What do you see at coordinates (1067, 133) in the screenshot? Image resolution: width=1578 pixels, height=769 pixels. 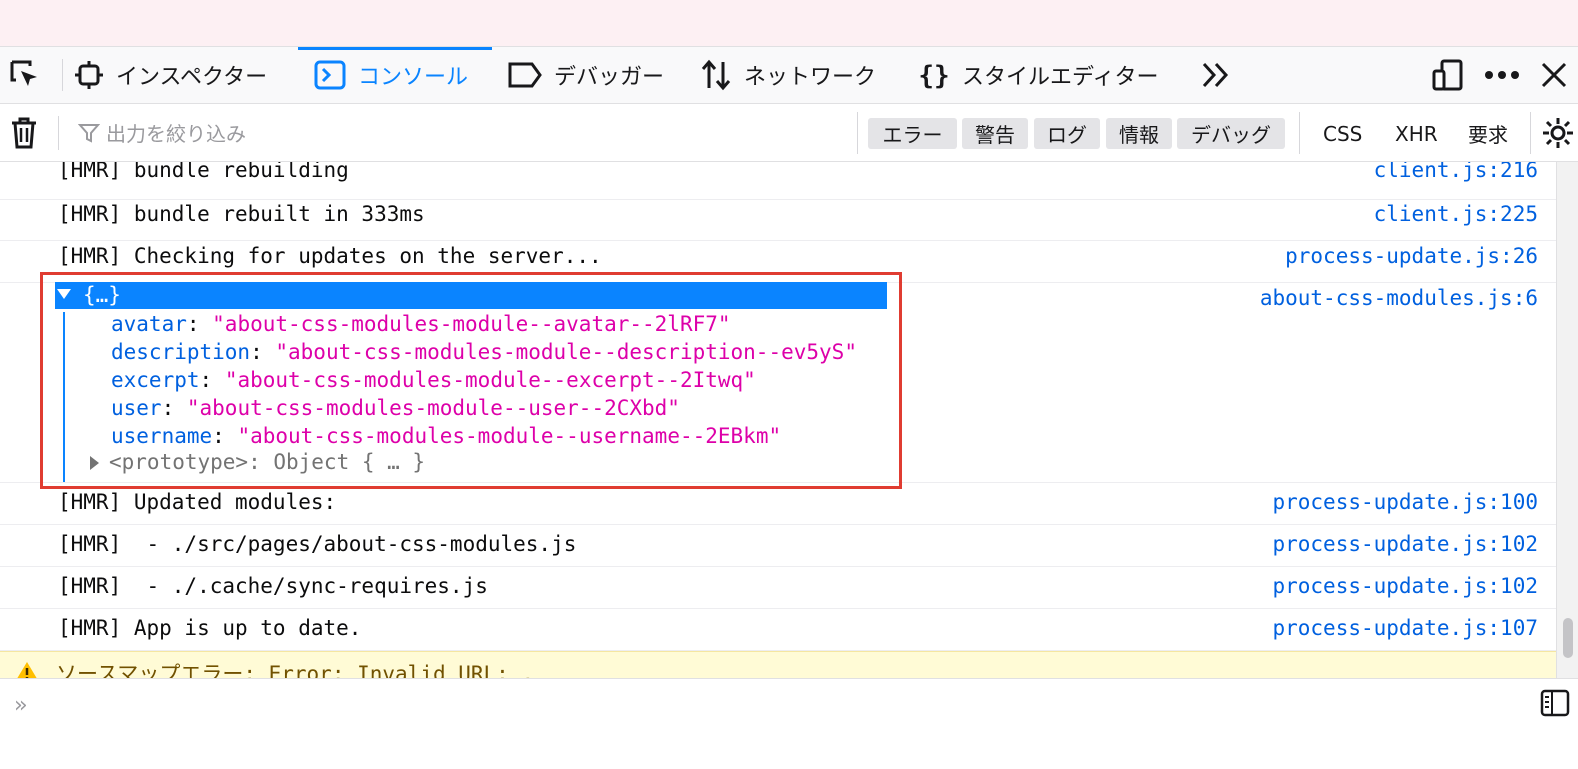 I see `filter-logs-button: ログ` at bounding box center [1067, 133].